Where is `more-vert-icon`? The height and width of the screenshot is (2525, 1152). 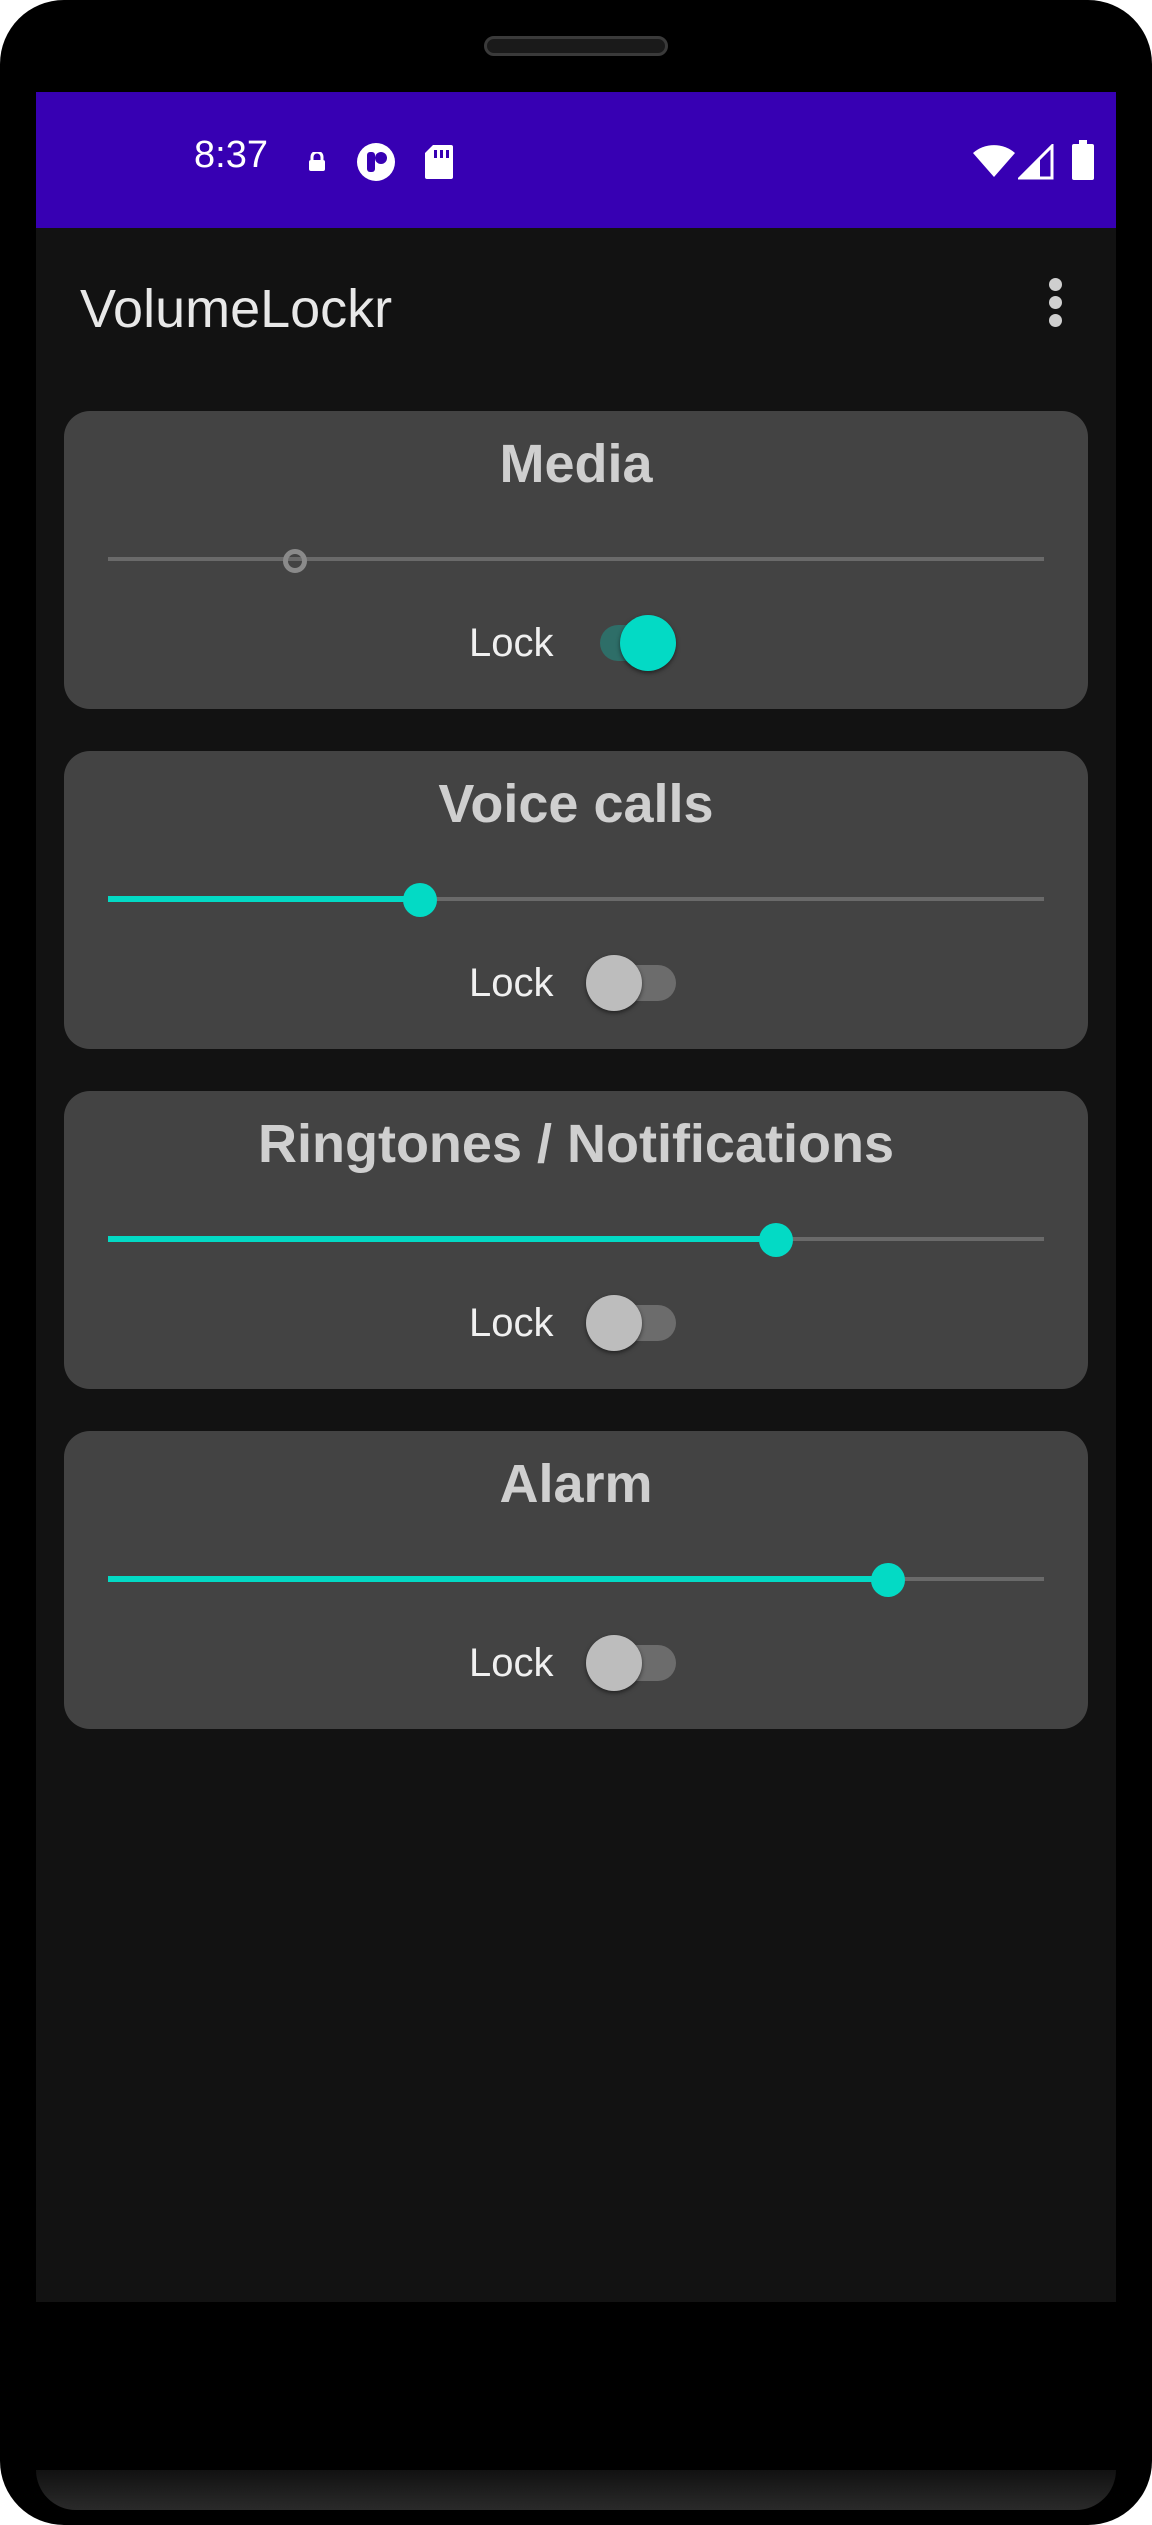
more-vert-icon is located at coordinates (1056, 302).